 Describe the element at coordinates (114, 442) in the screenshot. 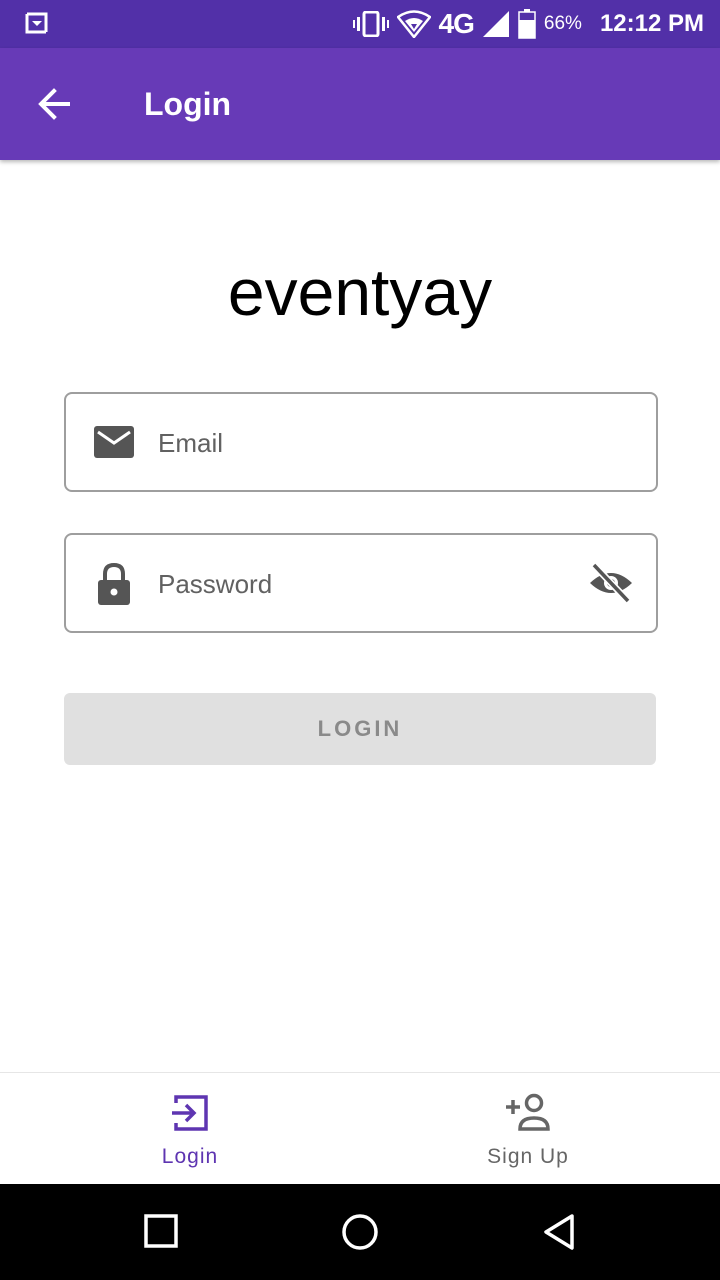

I see `email-icon` at that location.